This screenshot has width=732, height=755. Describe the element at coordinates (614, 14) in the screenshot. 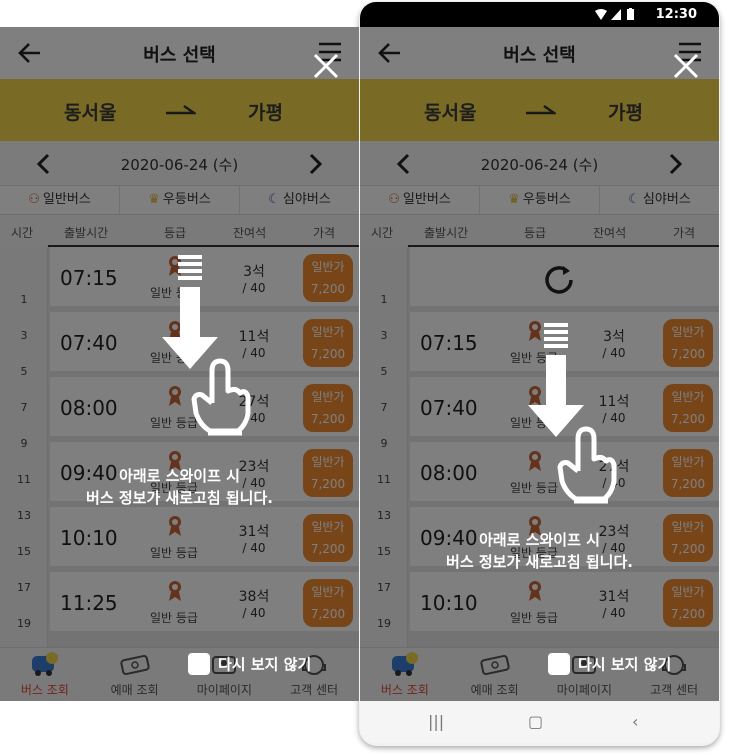

I see `status-icons` at that location.